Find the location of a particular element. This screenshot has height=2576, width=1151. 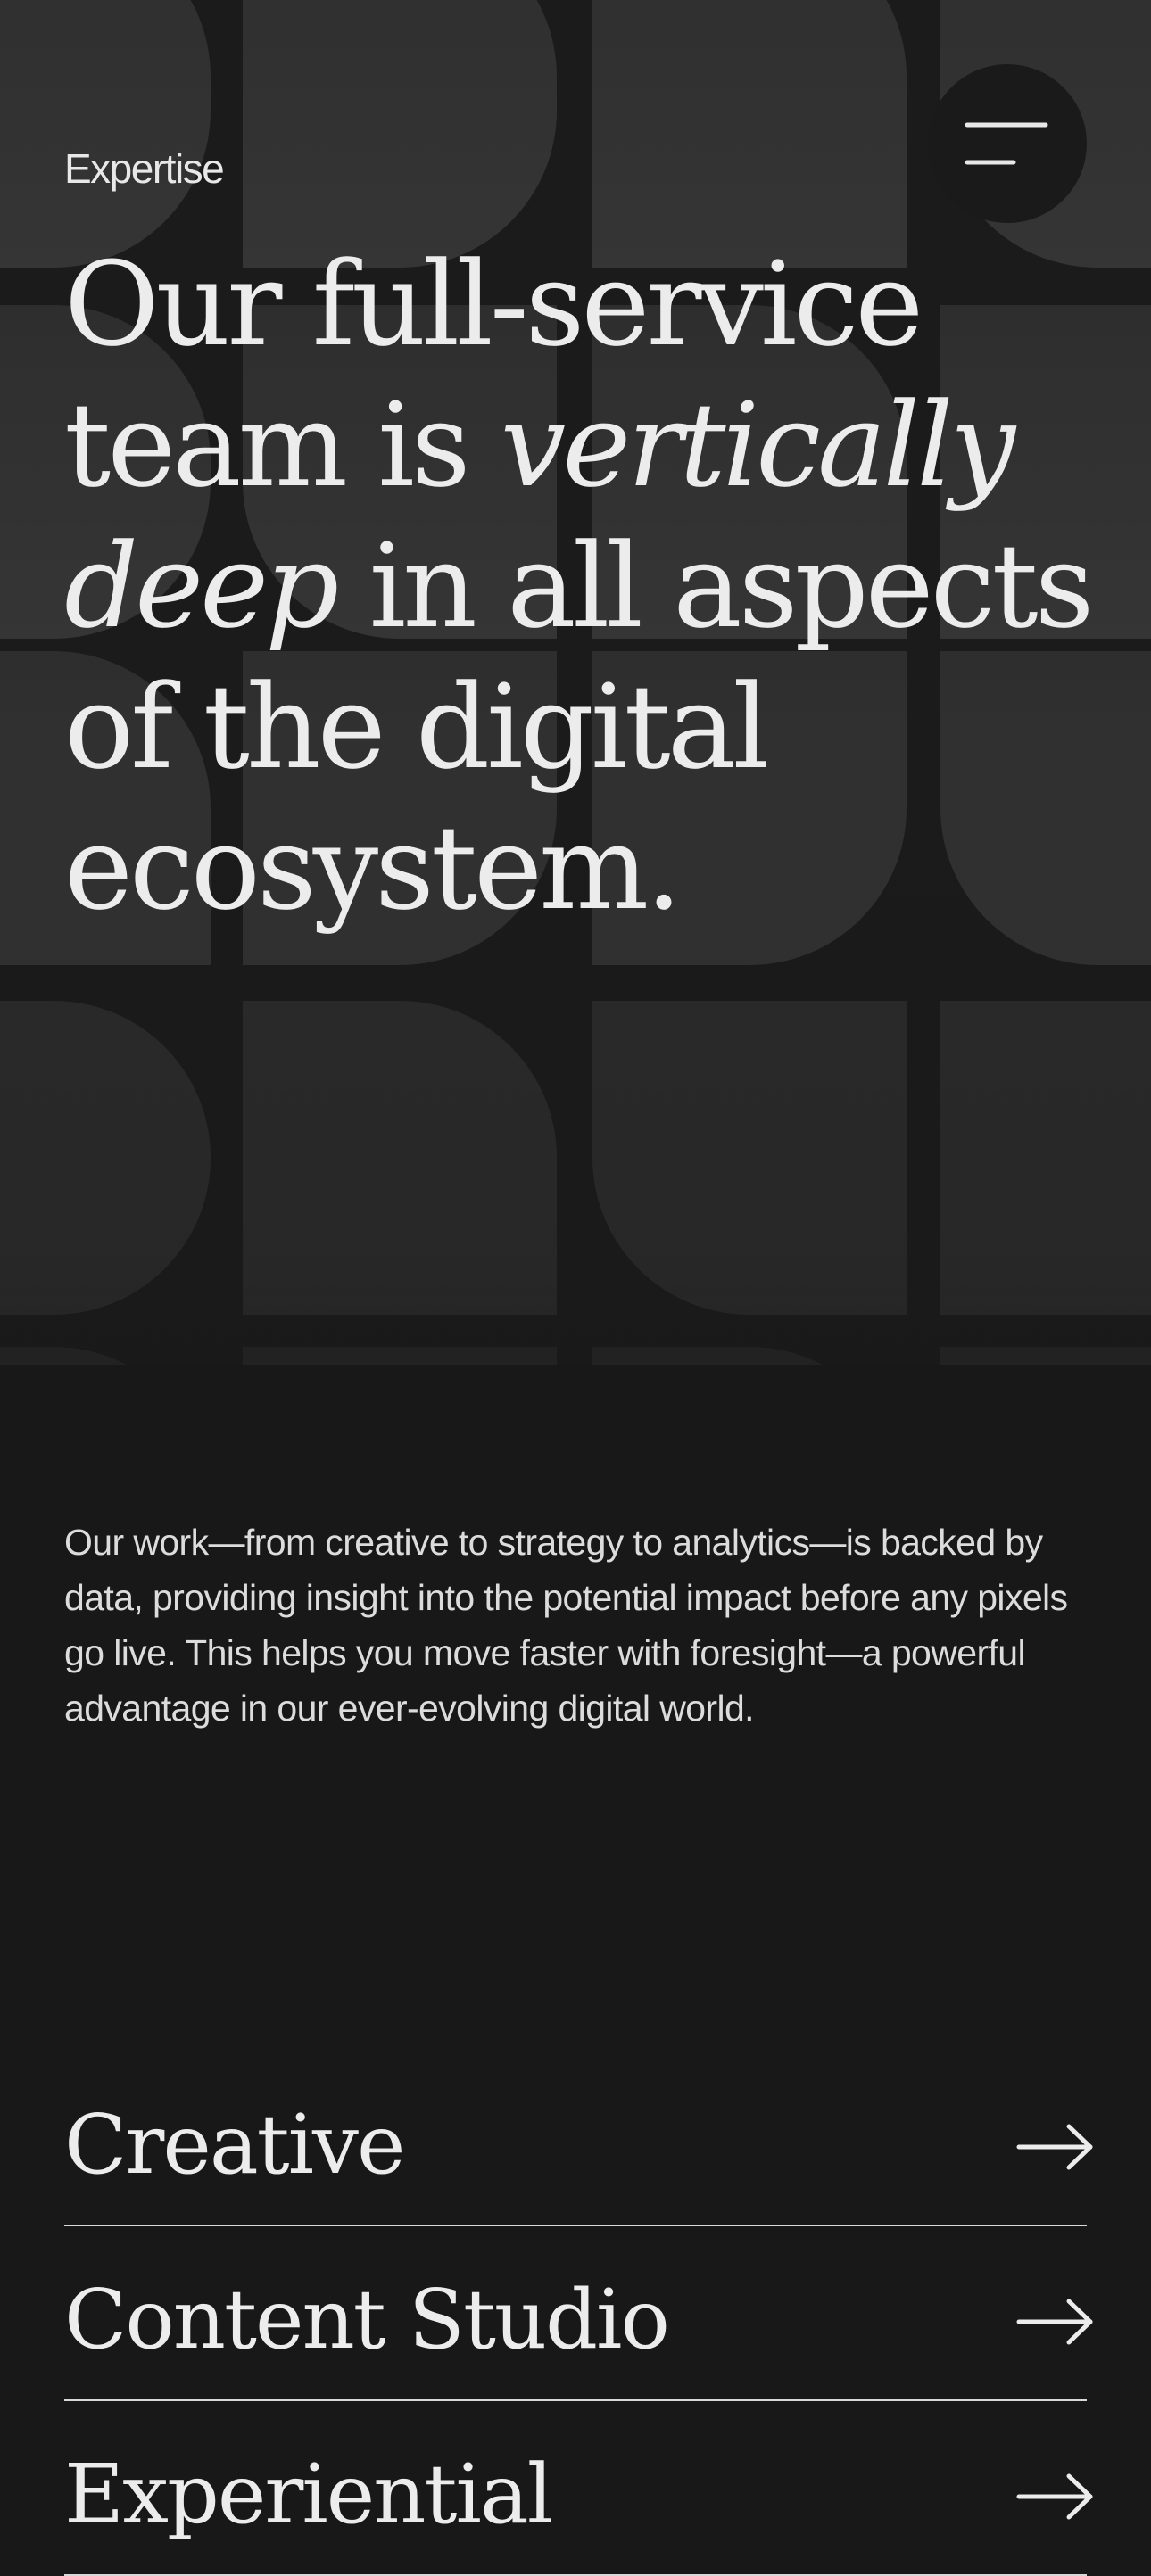

menu-button is located at coordinates (1008, 144).